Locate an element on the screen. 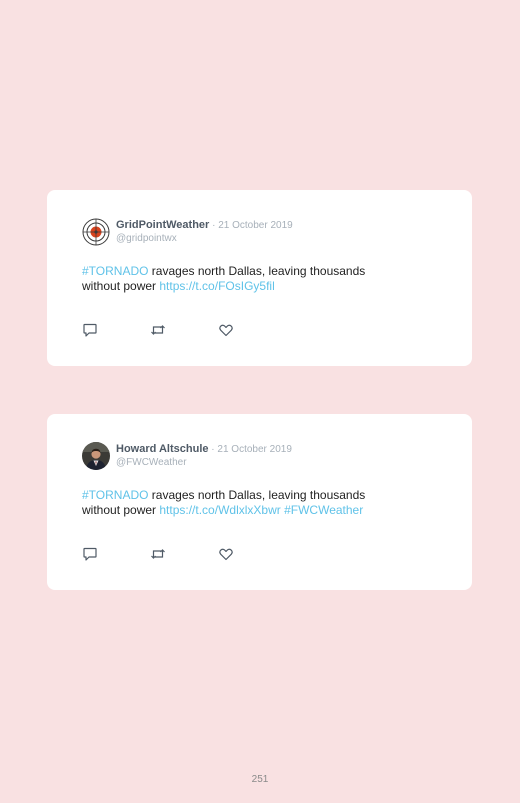 This screenshot has width=520, height=803. author-line: Howard Altschule · 21 October 2019 is located at coordinates (204, 449).